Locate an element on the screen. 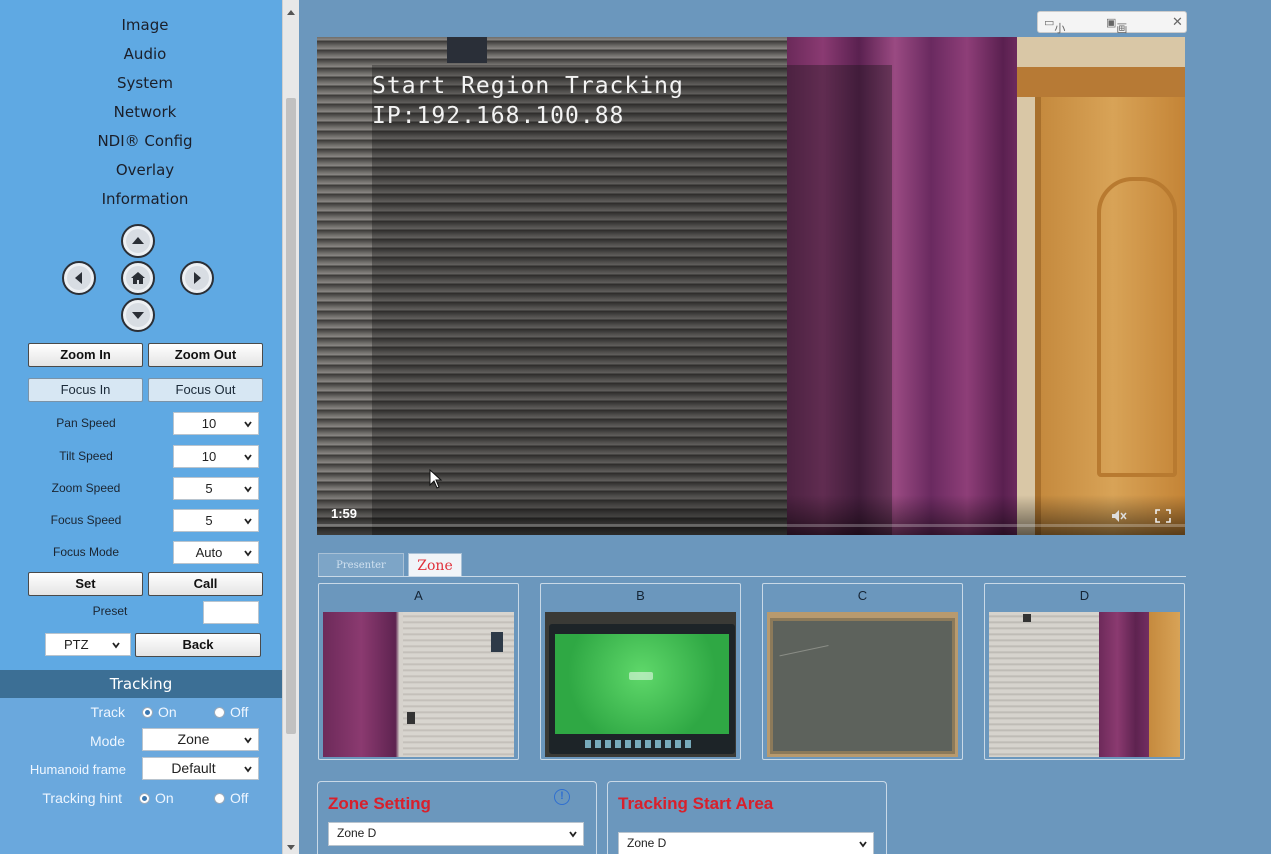  back-button: Back is located at coordinates (198, 645).